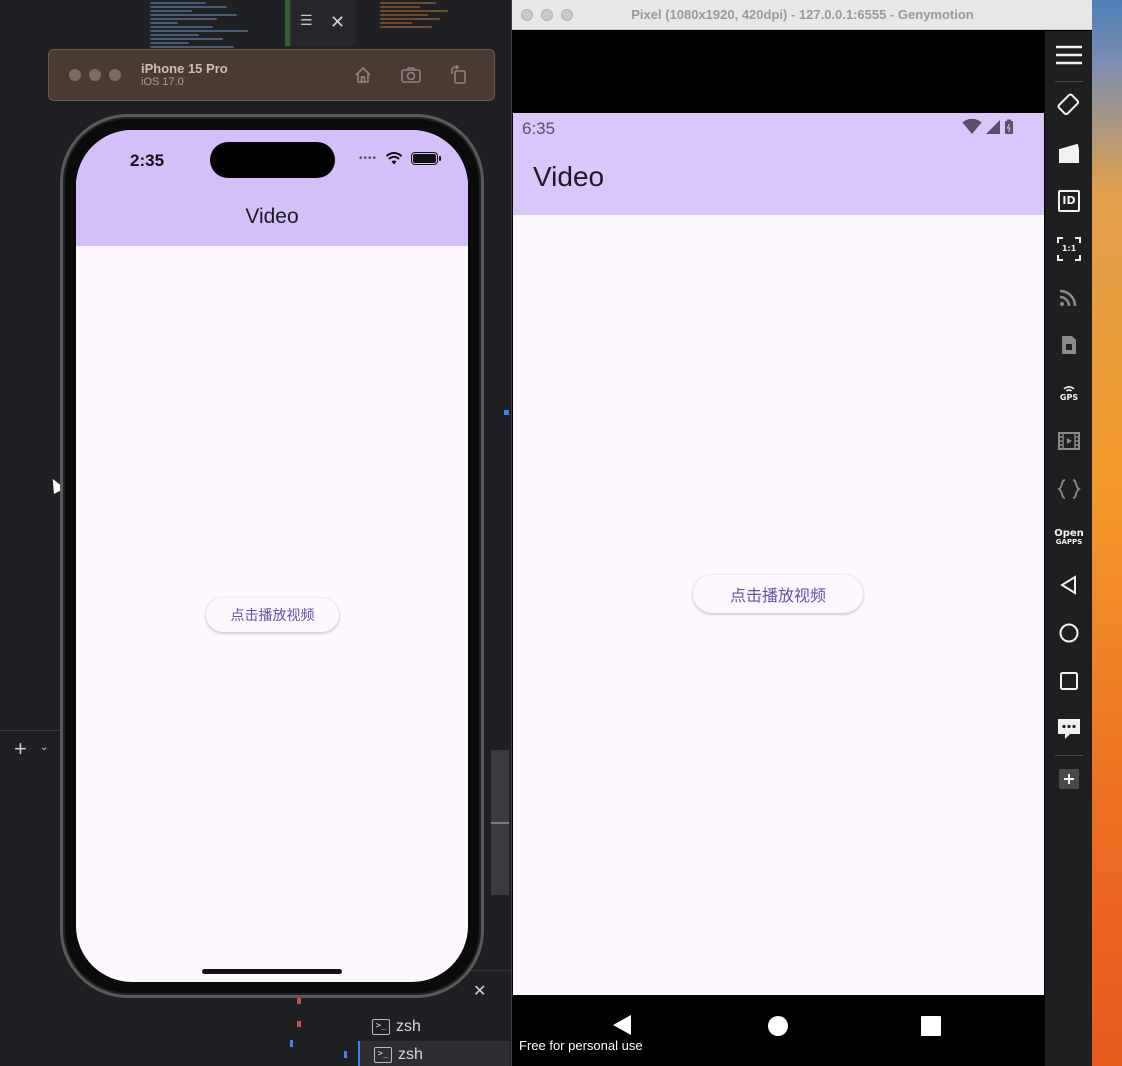 The height and width of the screenshot is (1066, 1122). I want to click on simulator-toolbar: iPhone 15 Pro iOS 17.0, so click(271, 75).